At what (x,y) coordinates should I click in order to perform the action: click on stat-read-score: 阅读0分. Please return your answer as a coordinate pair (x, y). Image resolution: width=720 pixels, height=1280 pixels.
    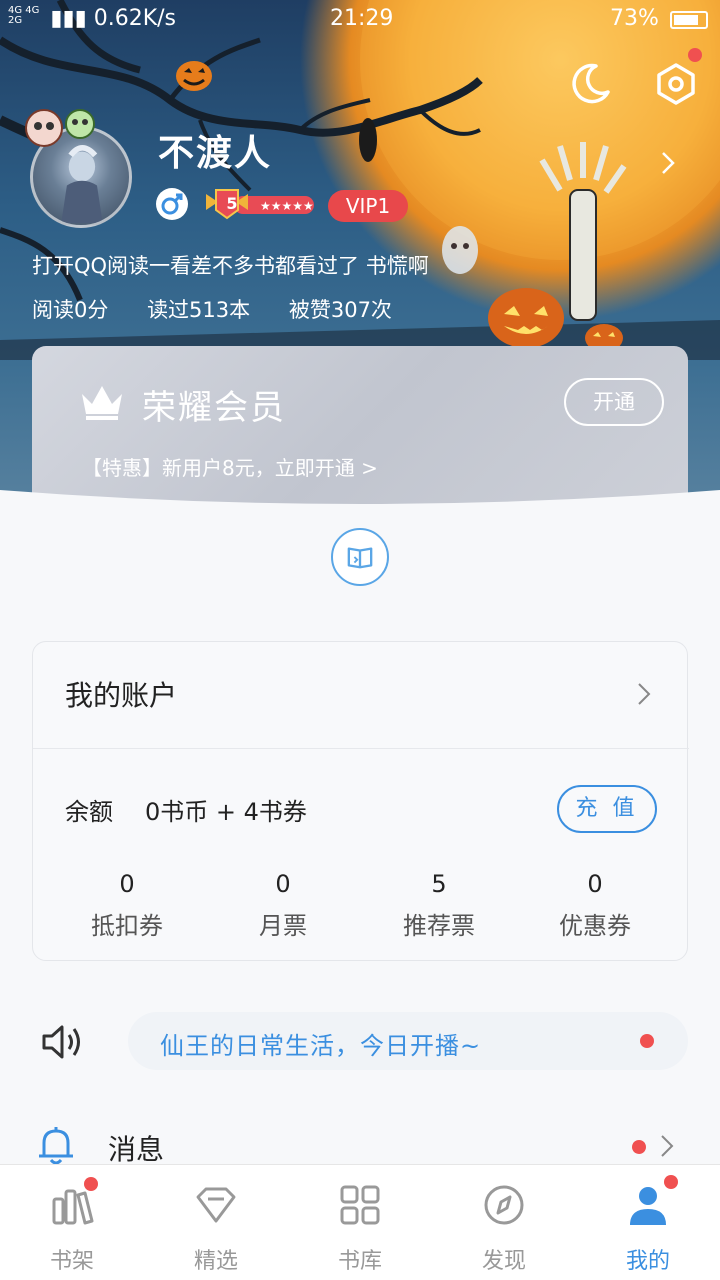
    Looking at the image, I should click on (70, 310).